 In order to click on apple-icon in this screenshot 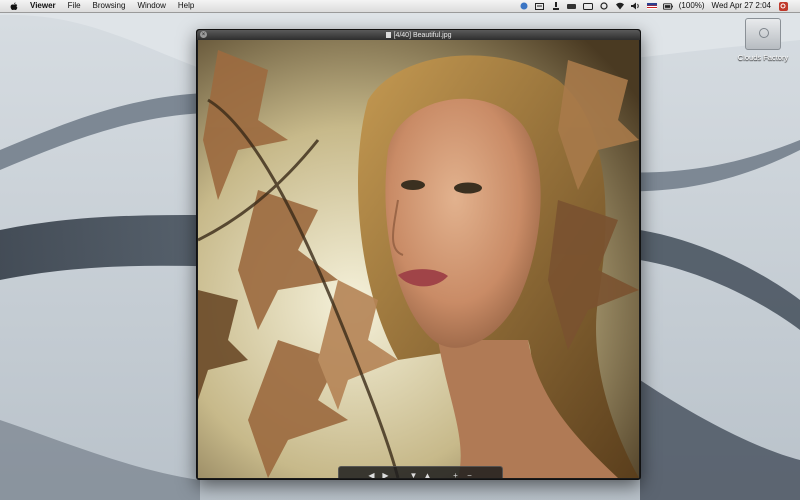, I will do `click(15, 6)`.